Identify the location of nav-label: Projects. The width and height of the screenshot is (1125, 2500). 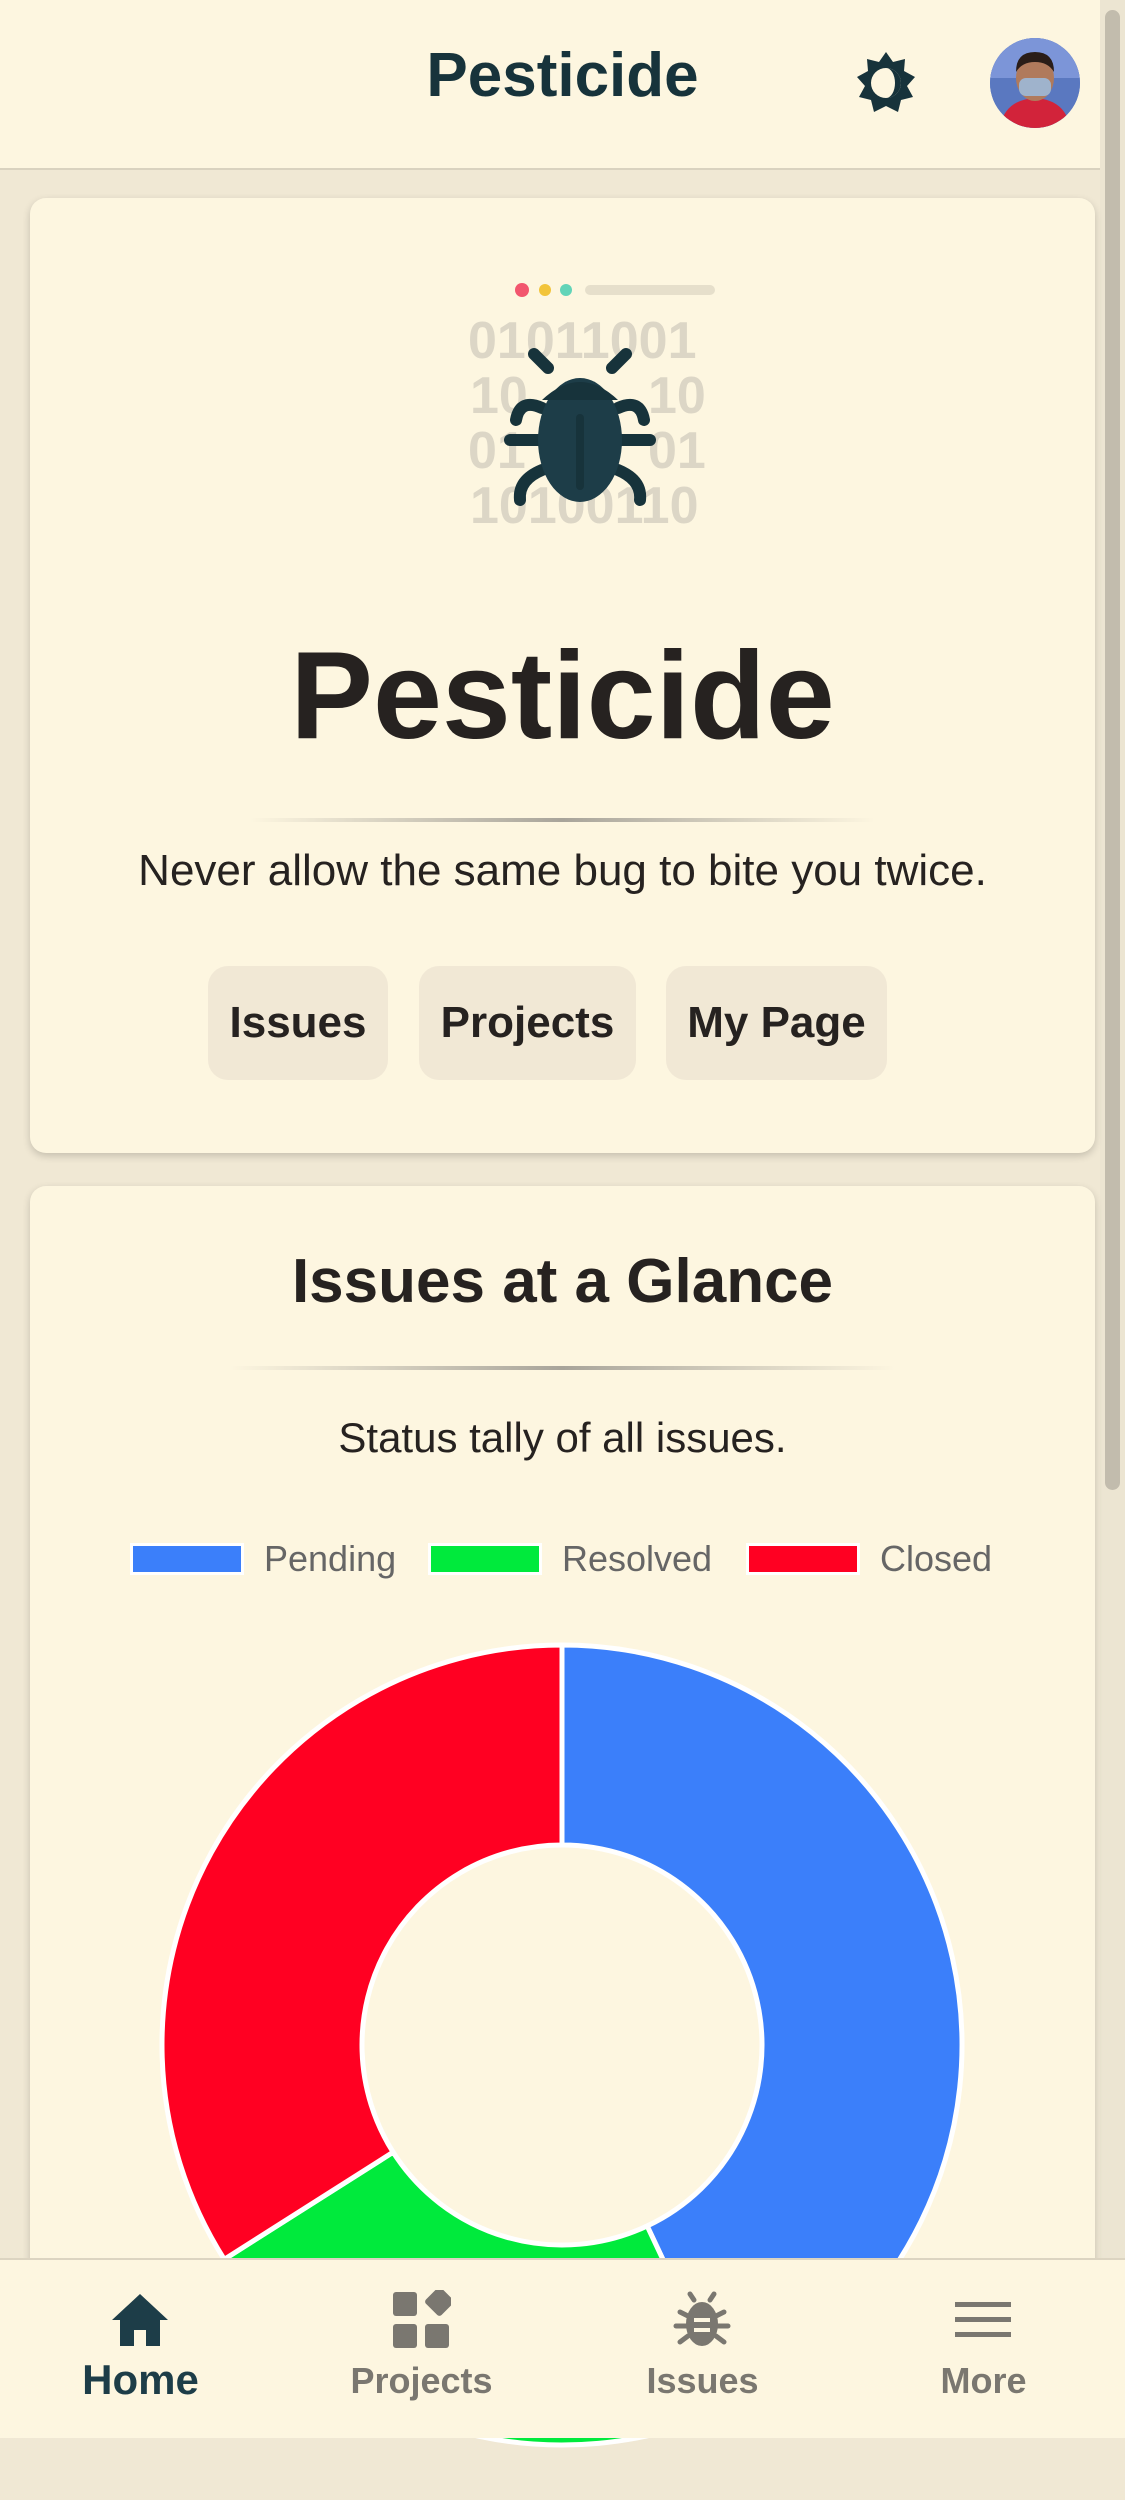
(421, 2380).